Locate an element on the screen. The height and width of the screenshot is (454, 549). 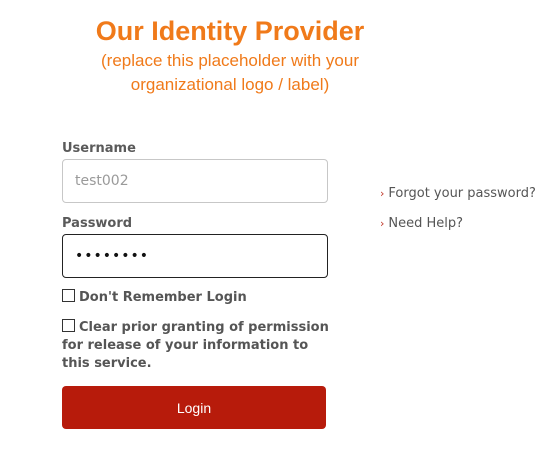
password-value: •••••••• is located at coordinates (112, 256).